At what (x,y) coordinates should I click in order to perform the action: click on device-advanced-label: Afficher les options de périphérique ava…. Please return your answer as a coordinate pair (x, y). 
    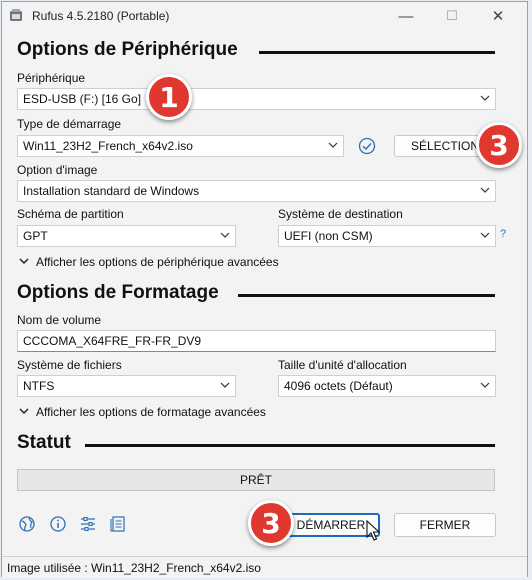
    Looking at the image, I should click on (157, 262).